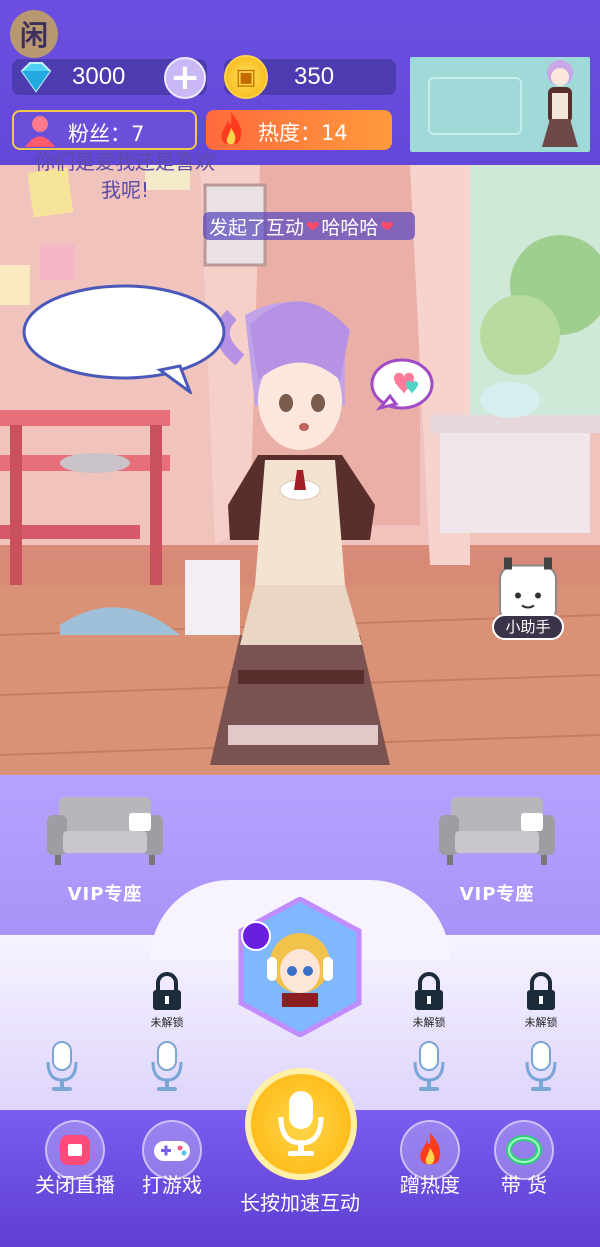  What do you see at coordinates (350, 227) in the screenshot?
I see `marquee-text-2: 哈哈哈` at bounding box center [350, 227].